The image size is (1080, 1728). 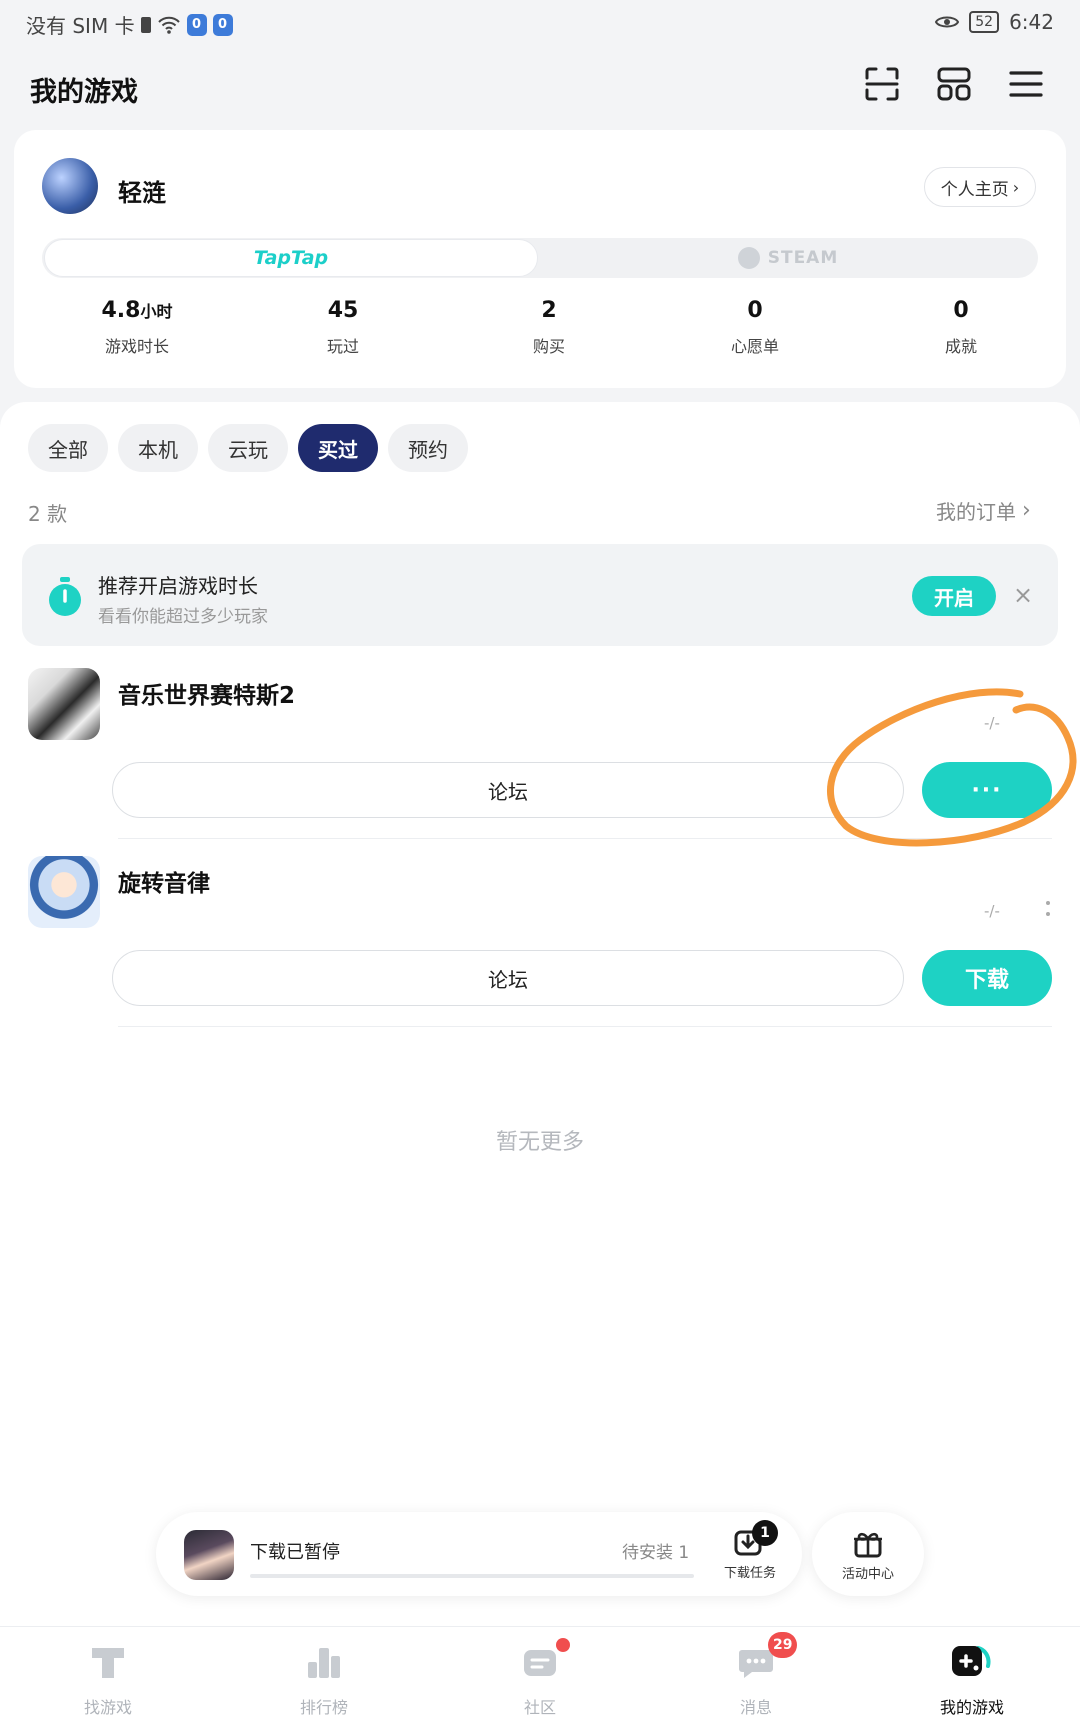 I want to click on tab-taptap: TapTap, so click(x=291, y=258).